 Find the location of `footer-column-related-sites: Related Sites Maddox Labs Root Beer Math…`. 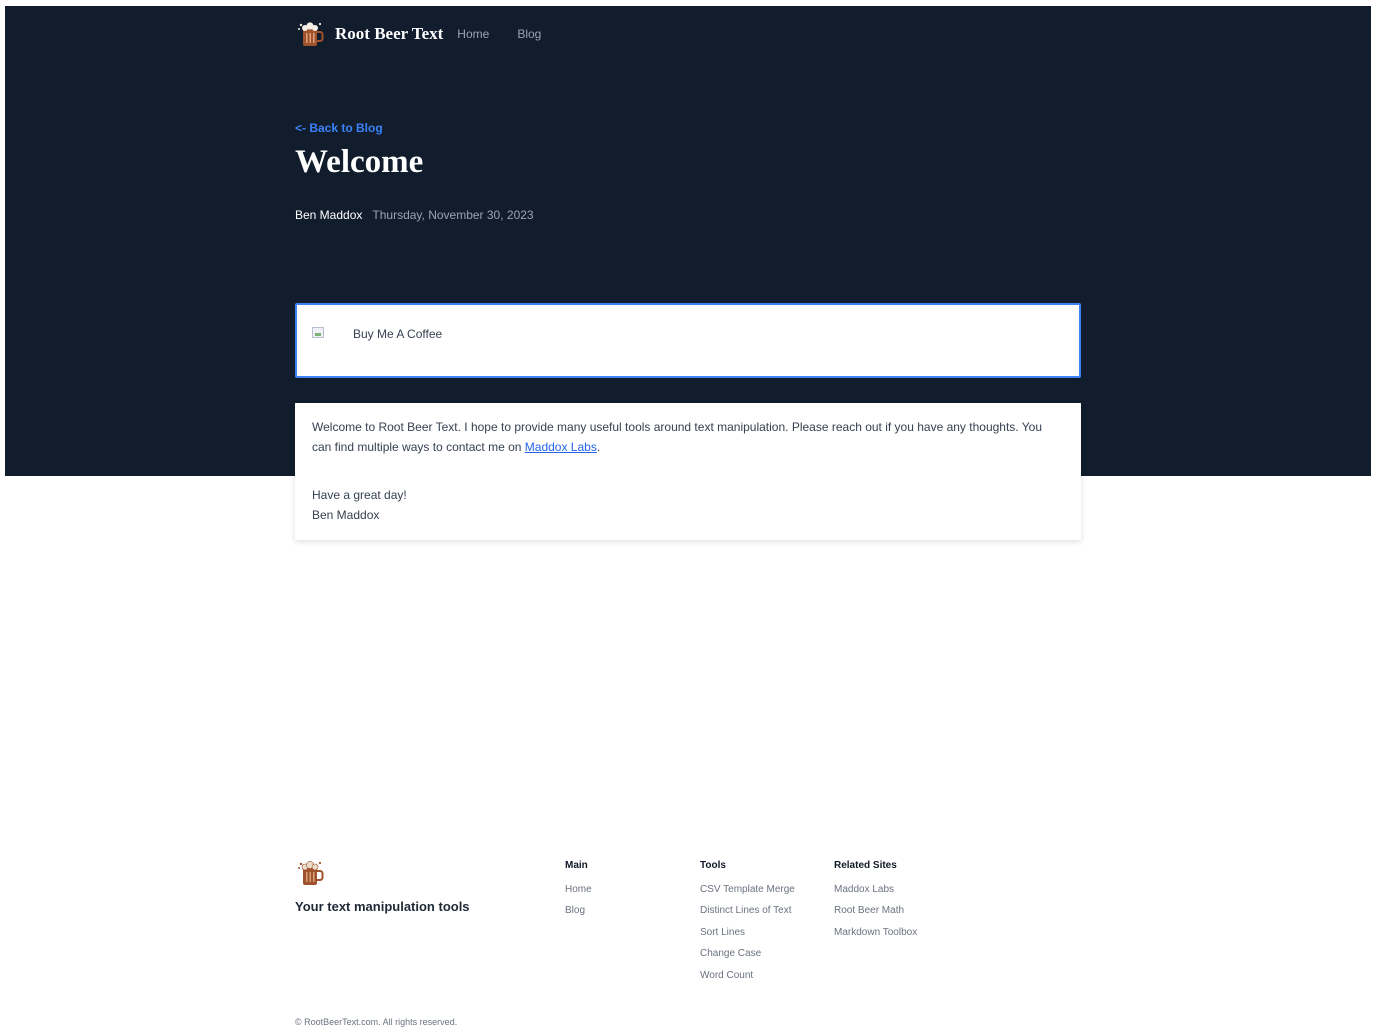

footer-column-related-sites: Related Sites Maddox Labs Root Beer Math… is located at coordinates (875, 900).